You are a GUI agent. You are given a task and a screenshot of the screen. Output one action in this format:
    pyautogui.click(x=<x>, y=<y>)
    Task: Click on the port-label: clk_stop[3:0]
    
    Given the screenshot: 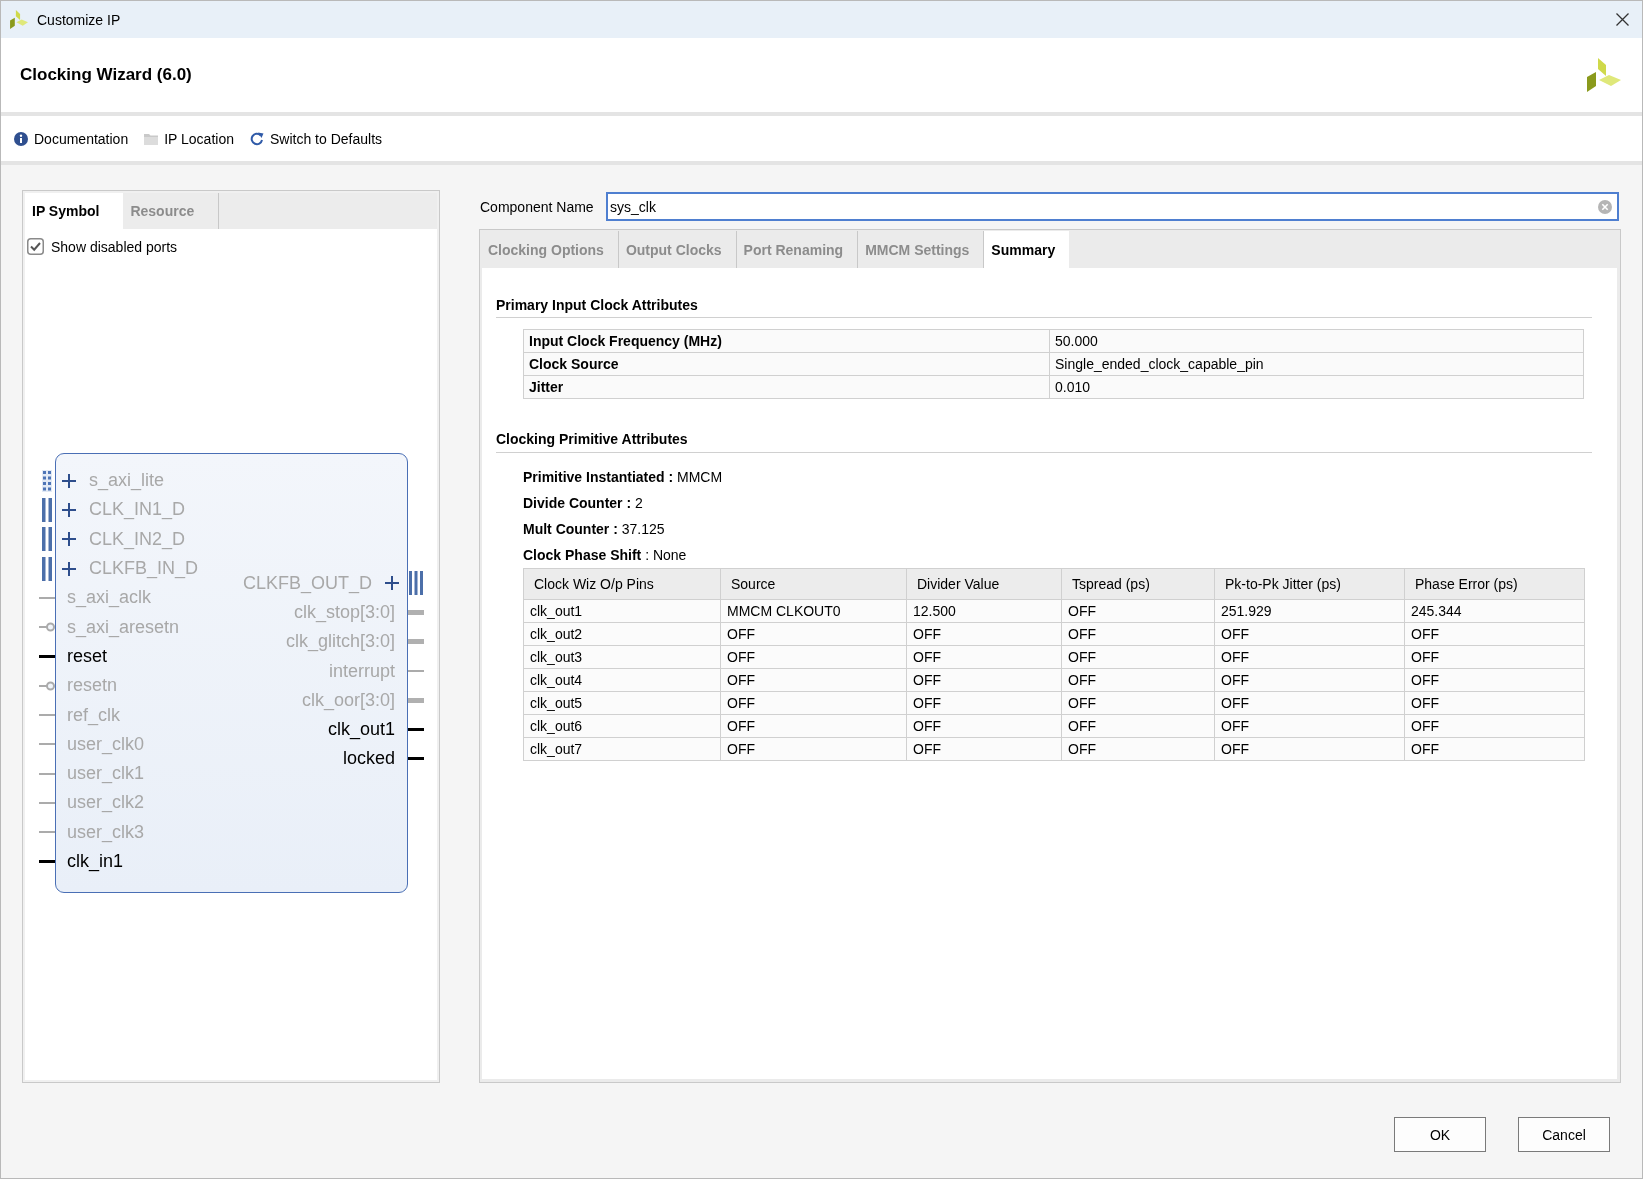 What is the action you would take?
    pyautogui.click(x=344, y=612)
    